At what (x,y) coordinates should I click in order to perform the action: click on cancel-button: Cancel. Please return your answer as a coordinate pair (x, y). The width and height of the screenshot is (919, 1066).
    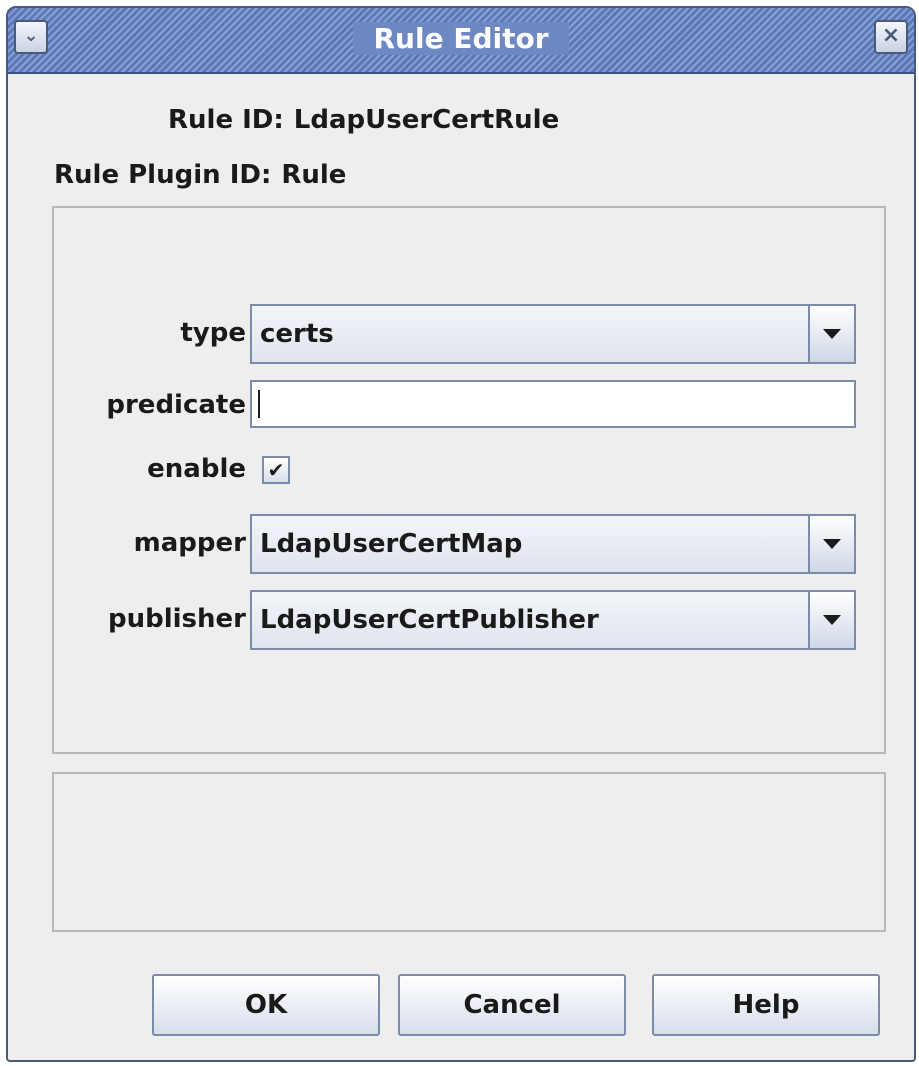
    Looking at the image, I should click on (512, 1005).